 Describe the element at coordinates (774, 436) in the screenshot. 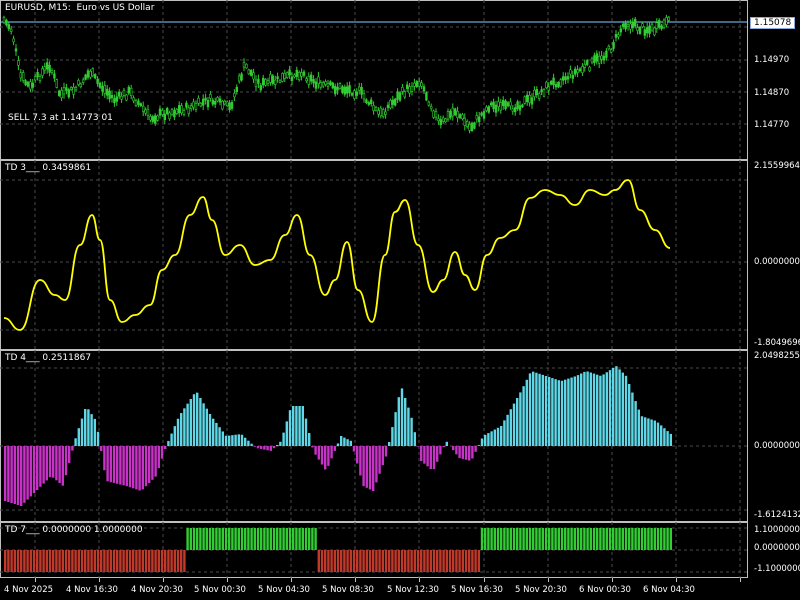

I see `td4-axis` at that location.